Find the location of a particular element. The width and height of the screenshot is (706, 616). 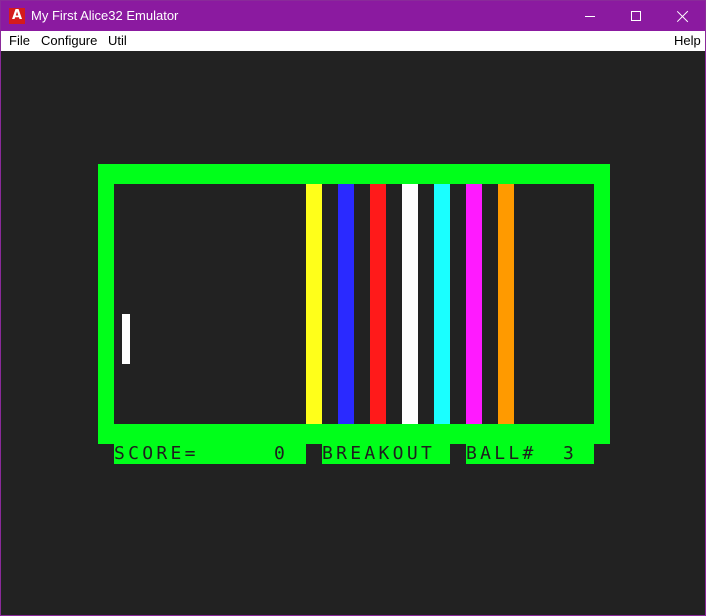

title-bar: A My First Alice32 Emulator is located at coordinates (353, 16).